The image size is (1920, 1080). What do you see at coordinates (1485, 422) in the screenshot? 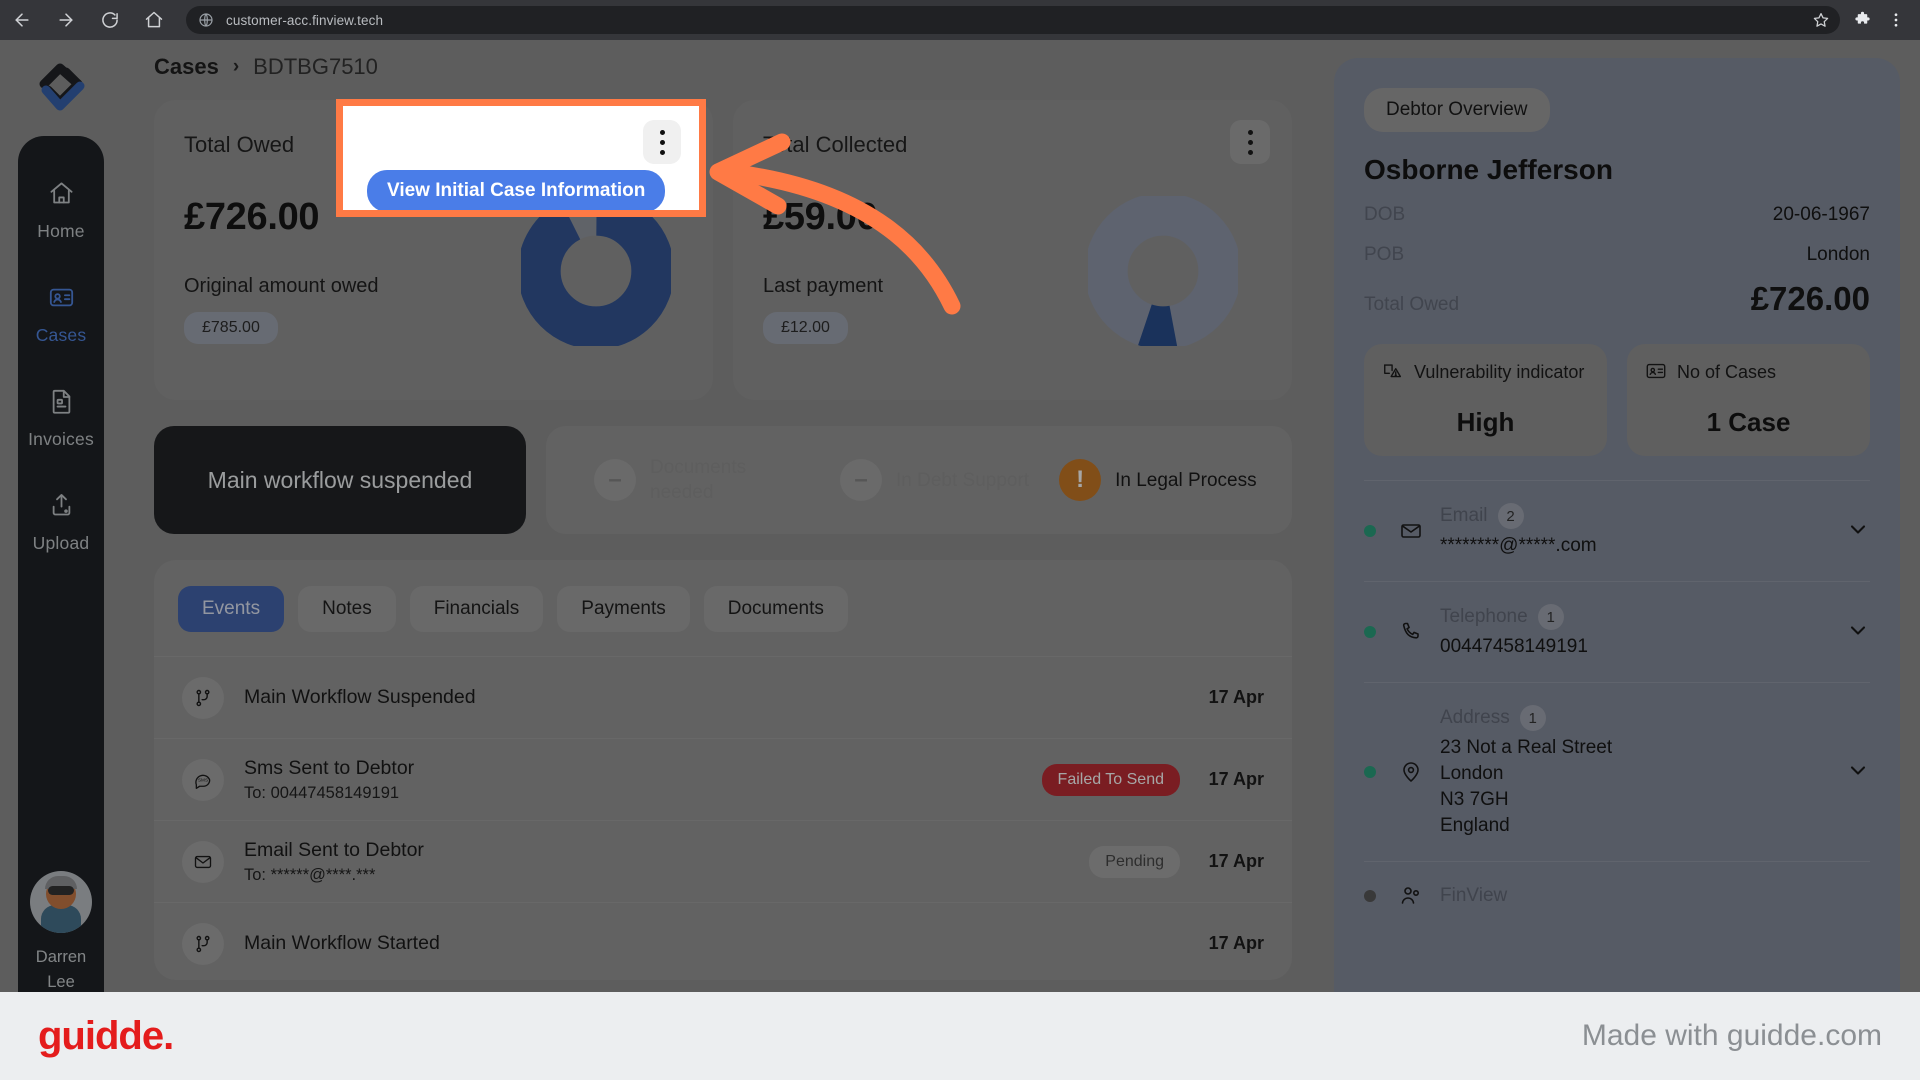
I see `tile-value: High` at bounding box center [1485, 422].